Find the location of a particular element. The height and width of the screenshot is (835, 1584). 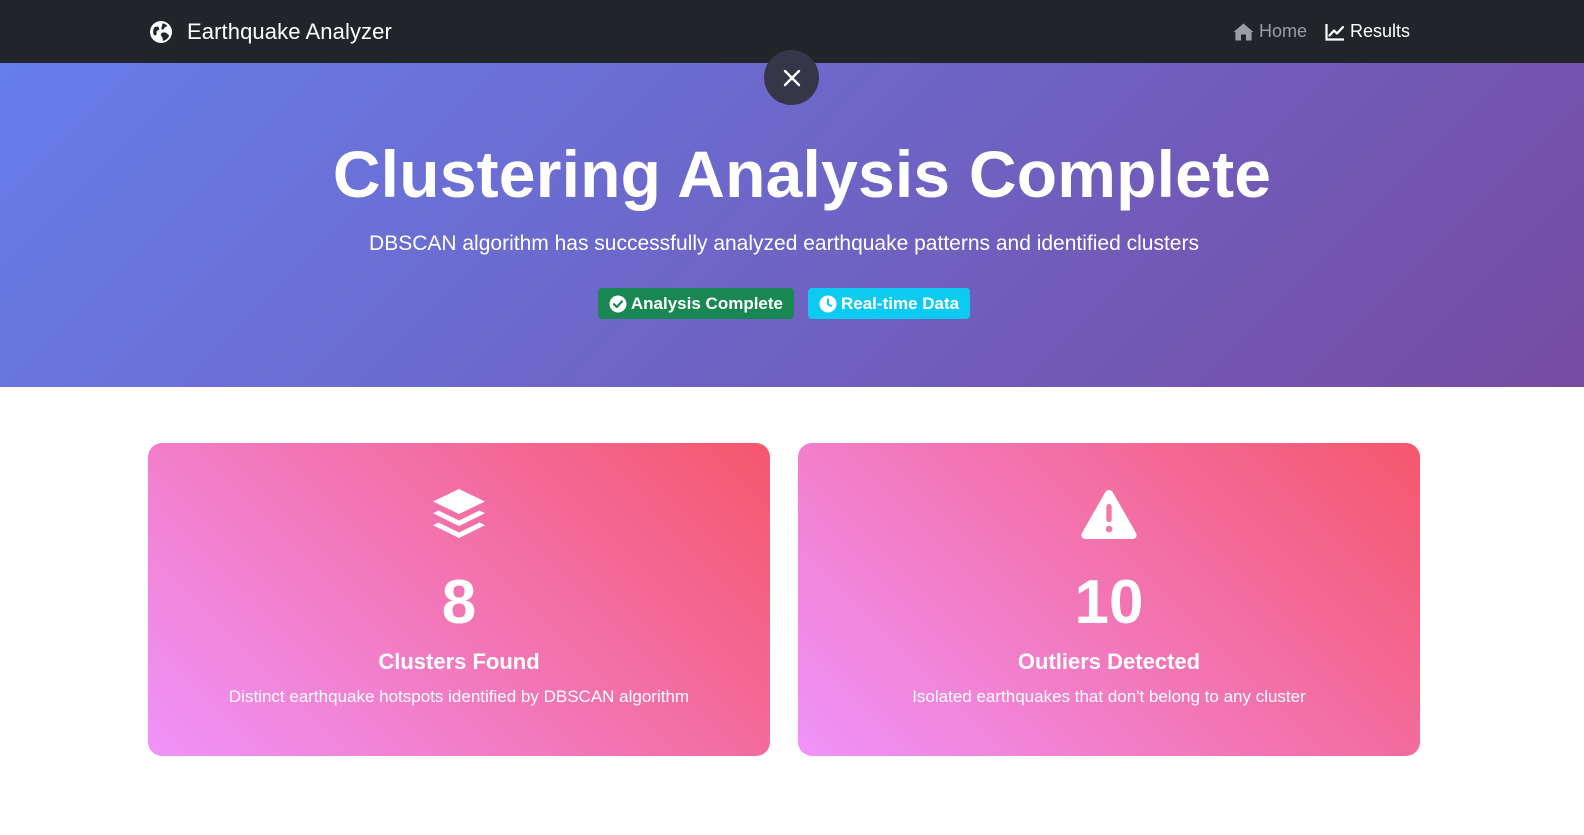

close-button is located at coordinates (791, 77).